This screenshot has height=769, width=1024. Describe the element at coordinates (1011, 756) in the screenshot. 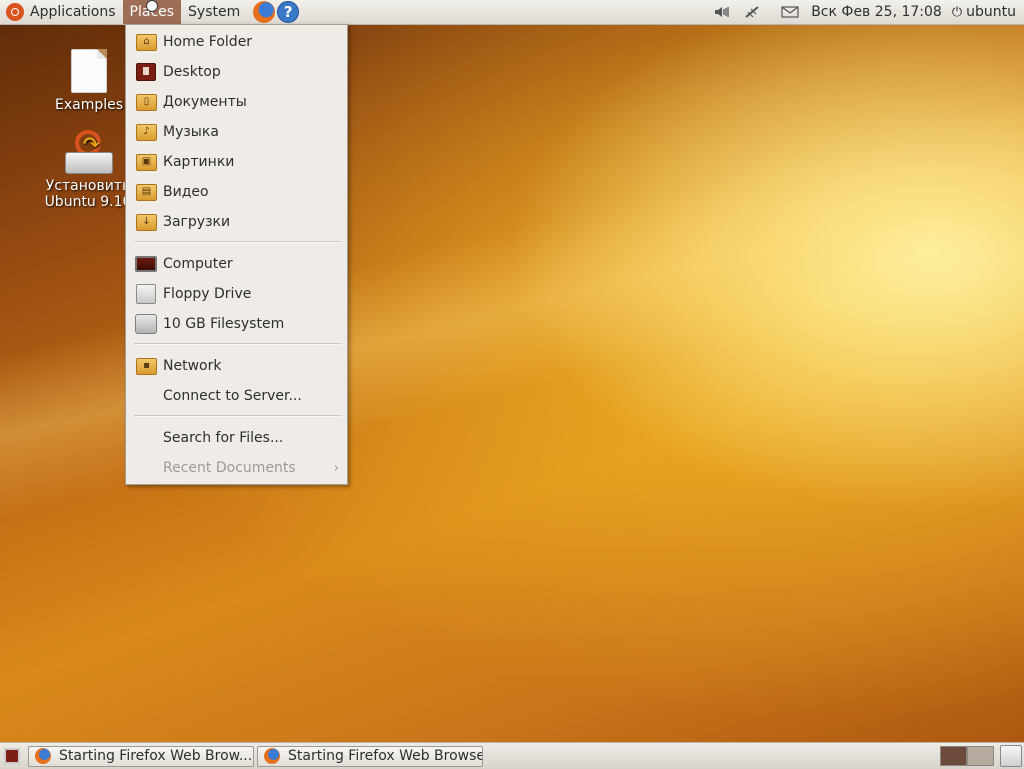

I see `trash-icon` at that location.